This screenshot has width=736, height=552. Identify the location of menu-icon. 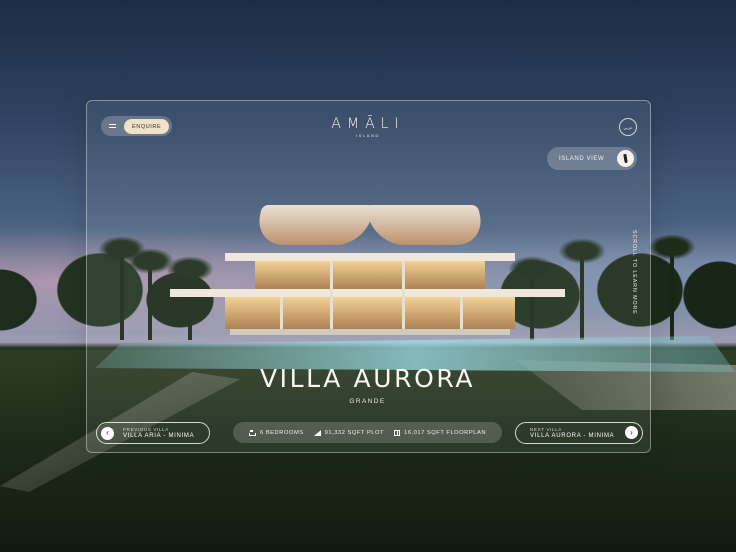
(116, 126).